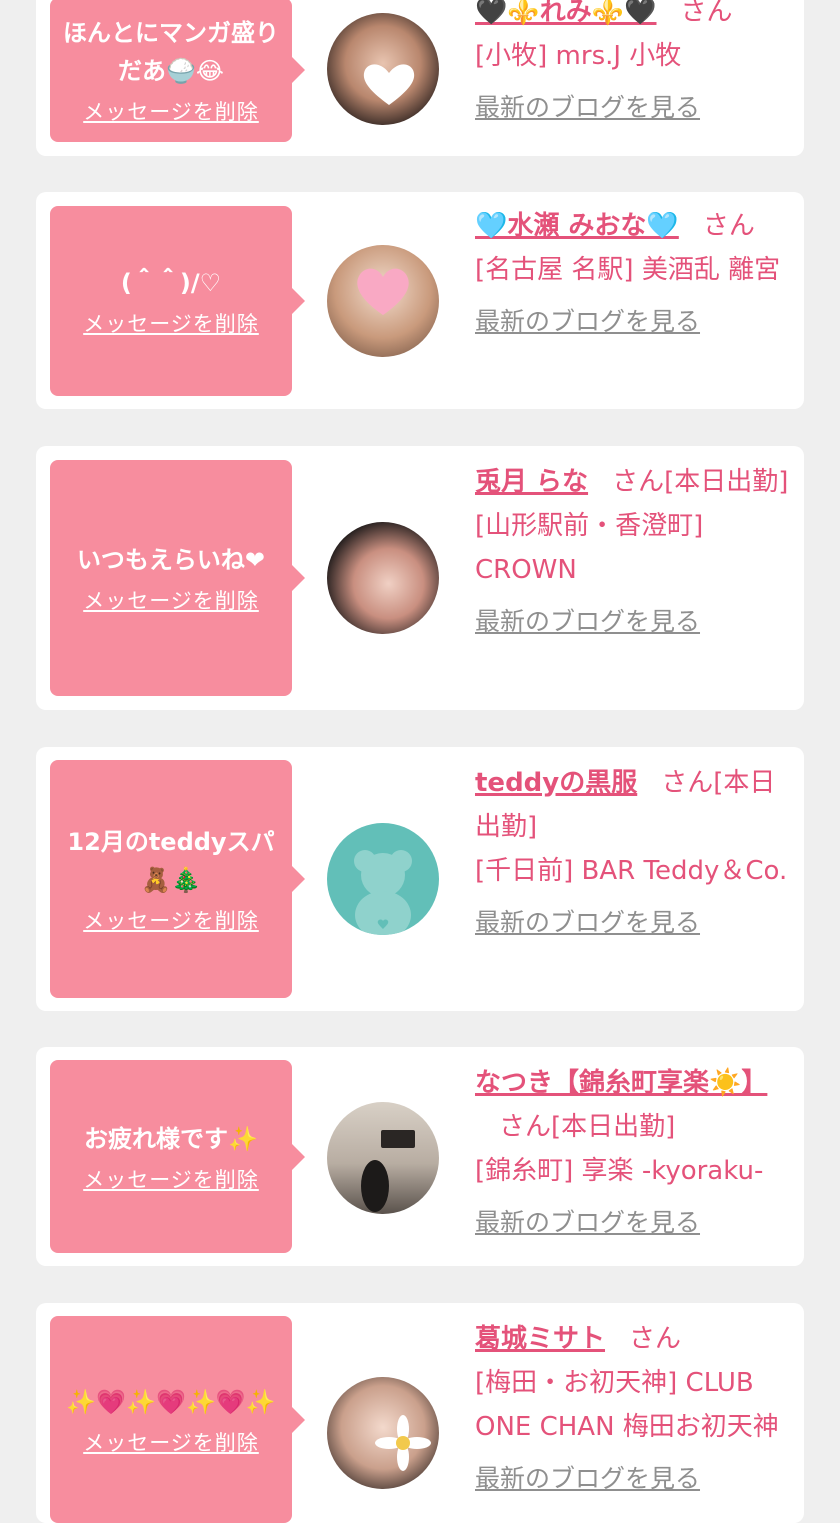  What do you see at coordinates (577, 226) in the screenshot?
I see `profile-name-link: 🩵水瀬 みおな🩵` at bounding box center [577, 226].